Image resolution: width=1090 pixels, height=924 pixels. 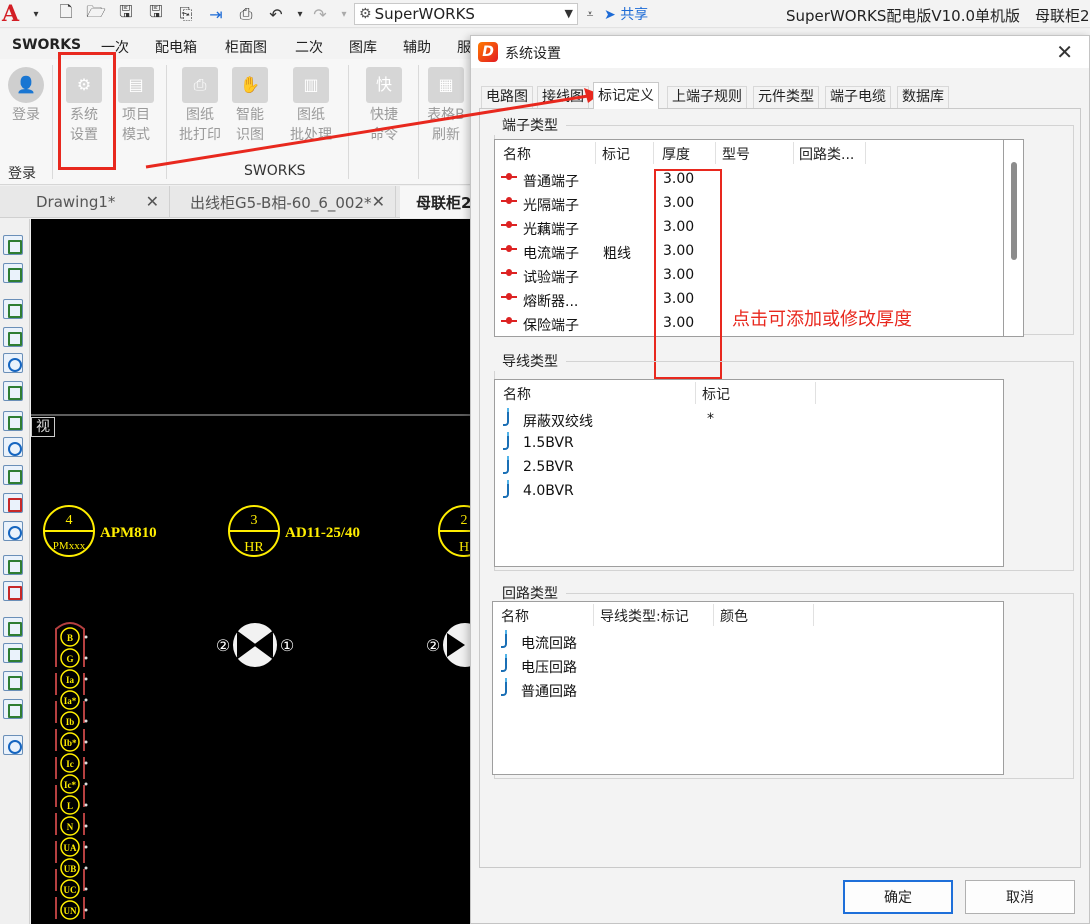 What do you see at coordinates (563, 97) in the screenshot?
I see `tab-wiring-diagram: 接线图` at bounding box center [563, 97].